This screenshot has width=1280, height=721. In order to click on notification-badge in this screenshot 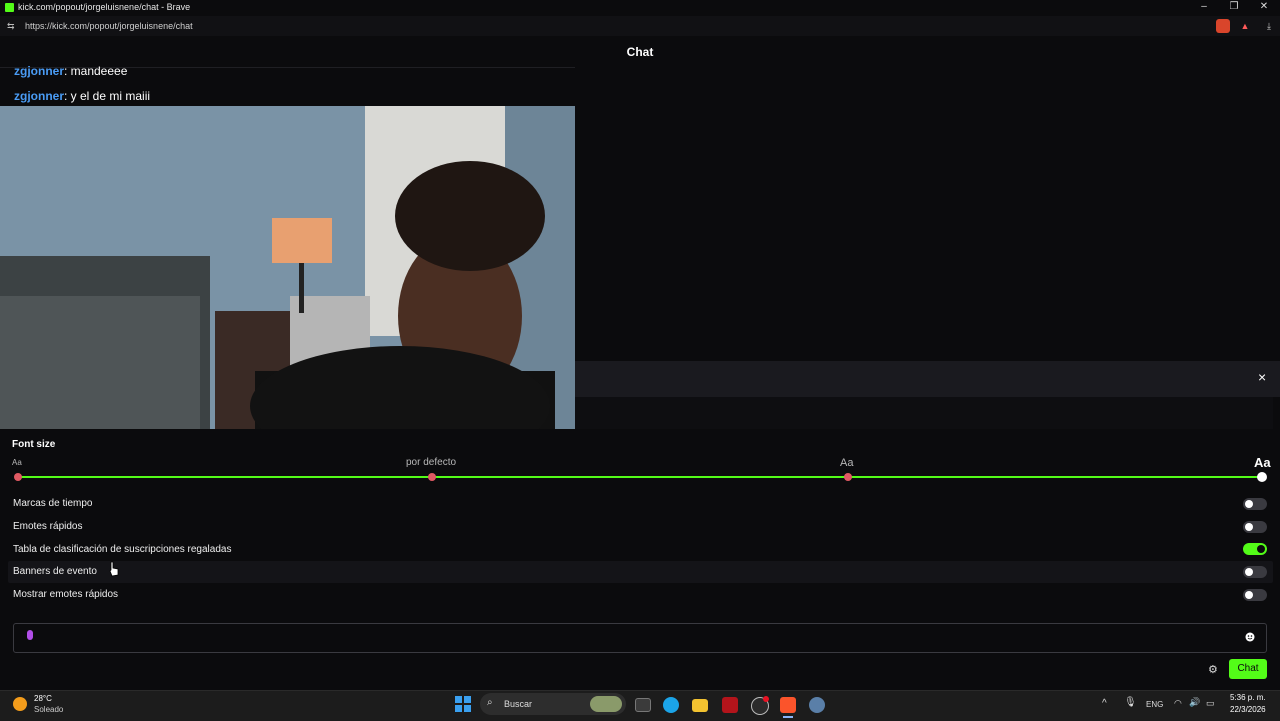, I will do `click(766, 699)`.